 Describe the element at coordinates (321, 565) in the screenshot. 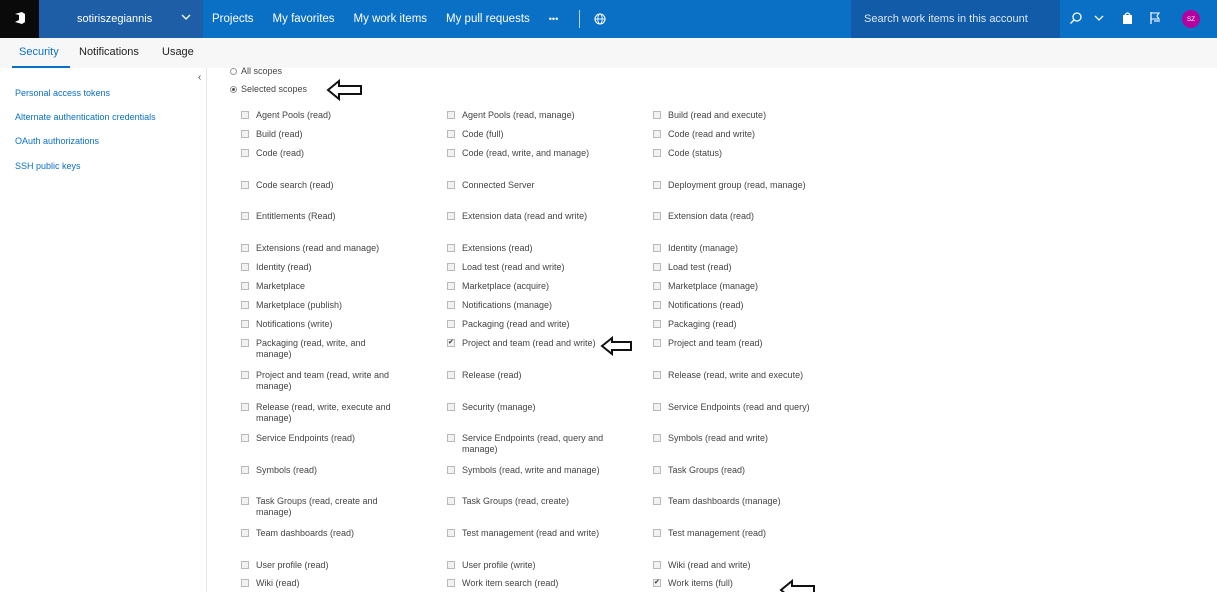

I see `scope-option: User profile (read)` at that location.